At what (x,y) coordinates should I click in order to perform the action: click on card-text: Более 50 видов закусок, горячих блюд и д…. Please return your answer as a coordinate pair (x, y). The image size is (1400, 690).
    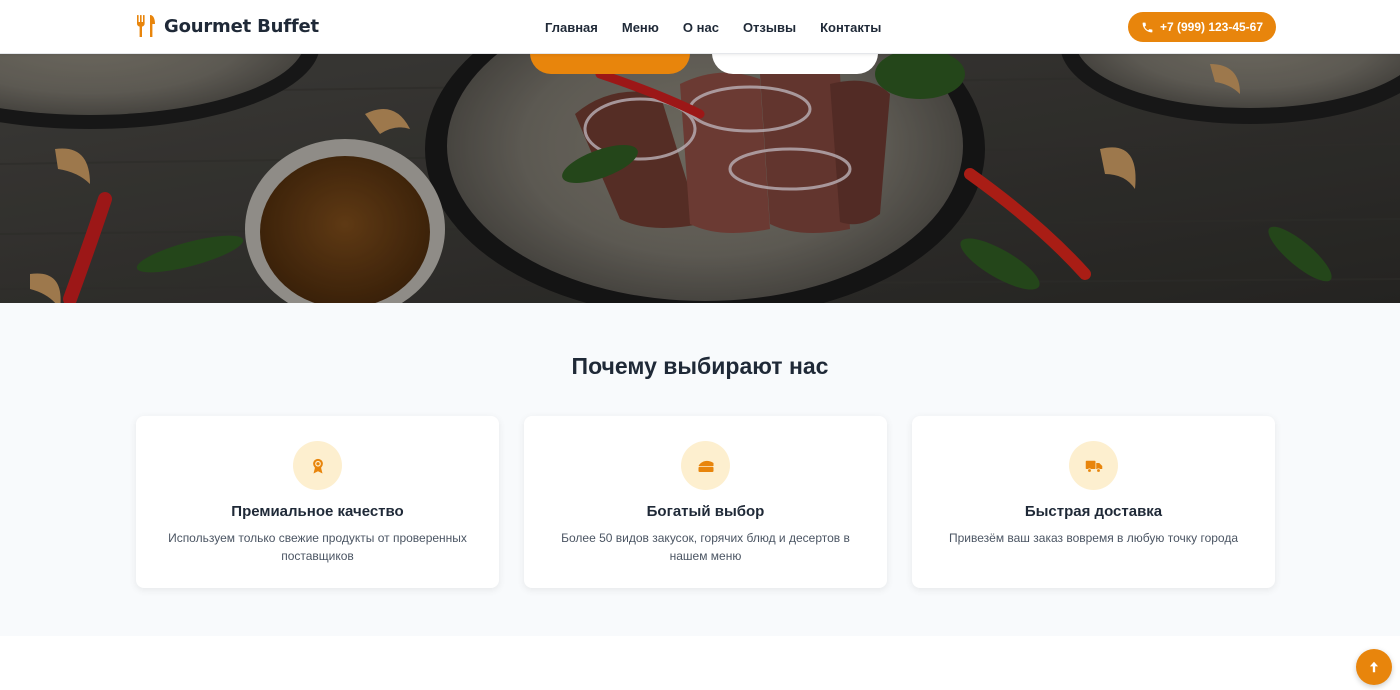
    Looking at the image, I should click on (705, 547).